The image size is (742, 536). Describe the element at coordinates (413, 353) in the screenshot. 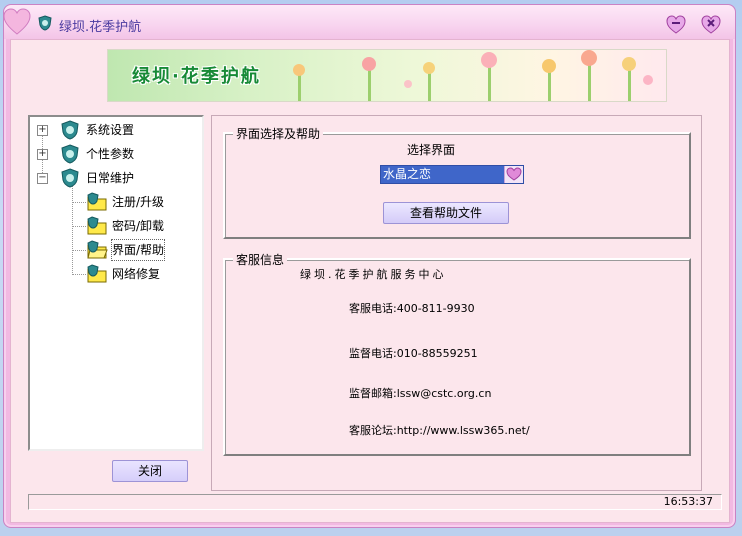

I see `supervise-phone: 监督电话:010-88559251` at that location.